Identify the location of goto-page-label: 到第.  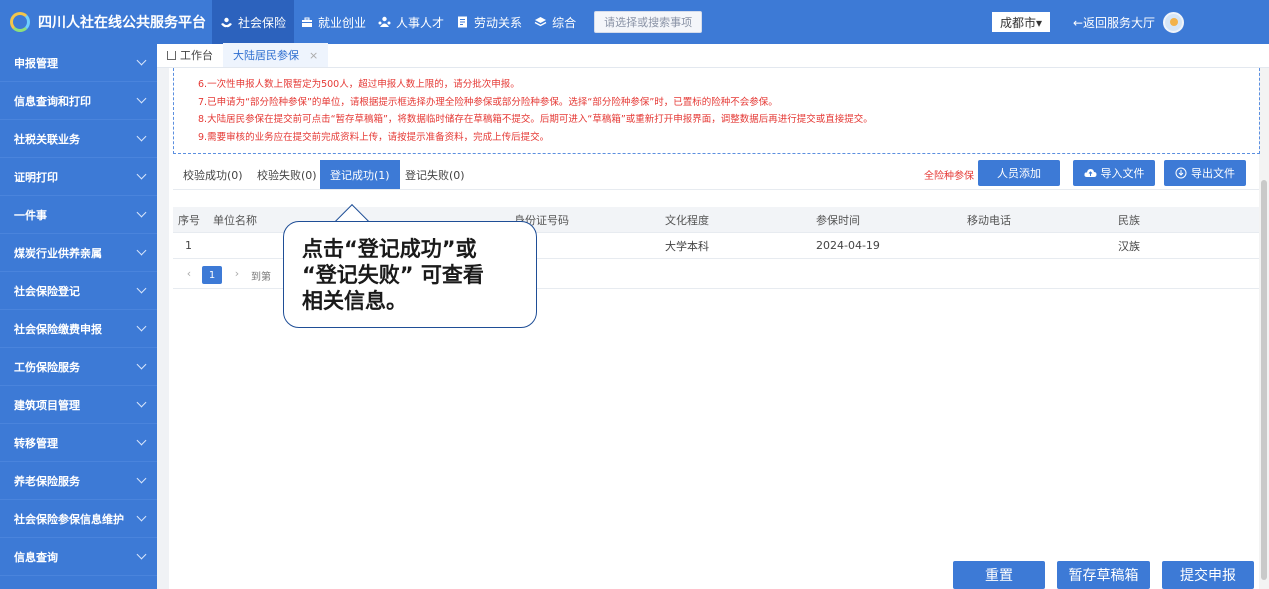
(261, 277).